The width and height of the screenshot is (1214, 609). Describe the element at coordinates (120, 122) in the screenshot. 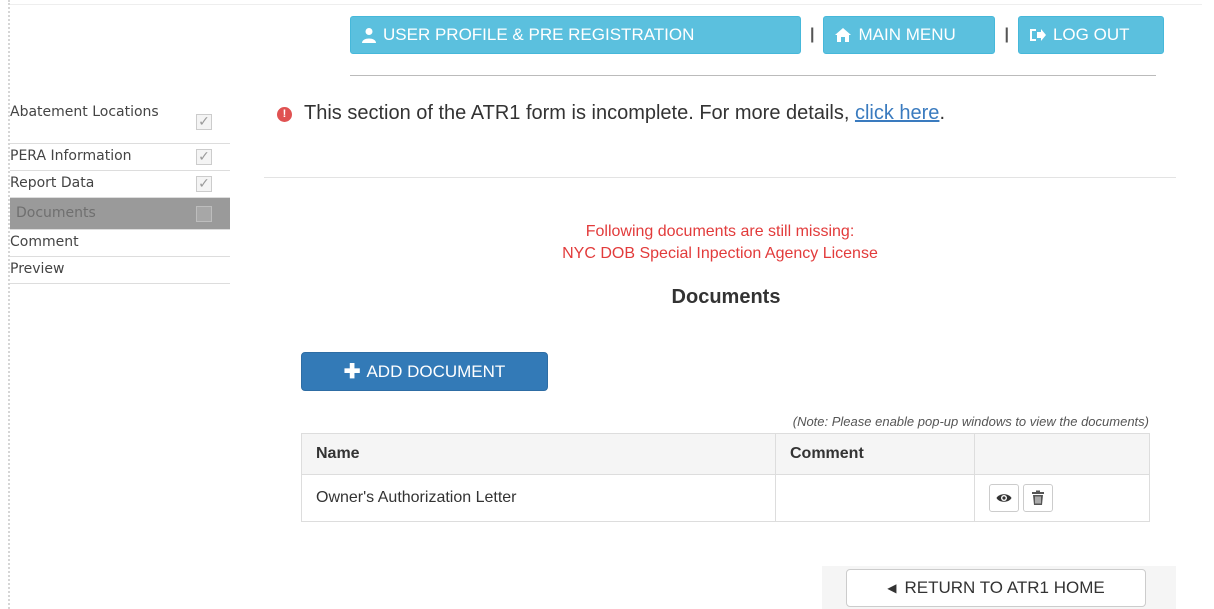

I see `sidebar-item-abatement-locations: Abatement Locations ✓` at that location.